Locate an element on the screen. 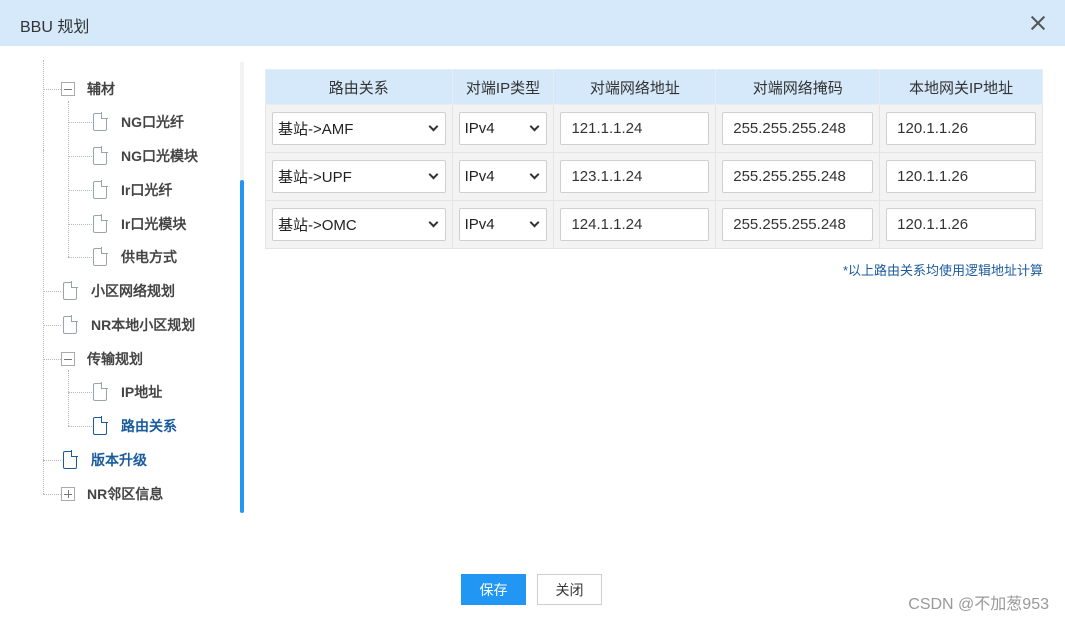  close-button: 关闭 is located at coordinates (569, 589).